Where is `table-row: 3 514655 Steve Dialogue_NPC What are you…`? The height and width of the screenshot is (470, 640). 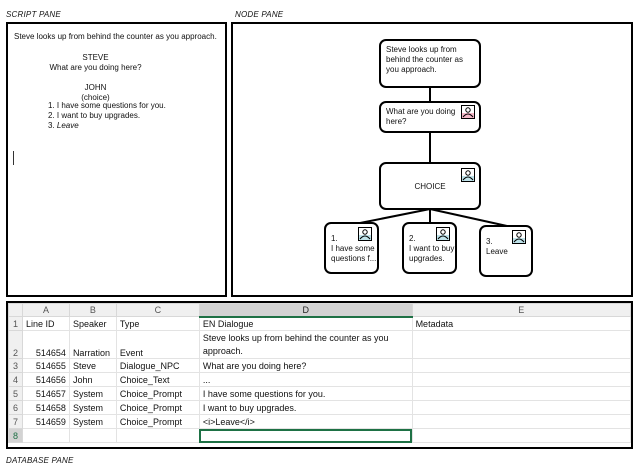
table-row: 3 514655 Steve Dialogue_NPC What are you… is located at coordinates (319, 365).